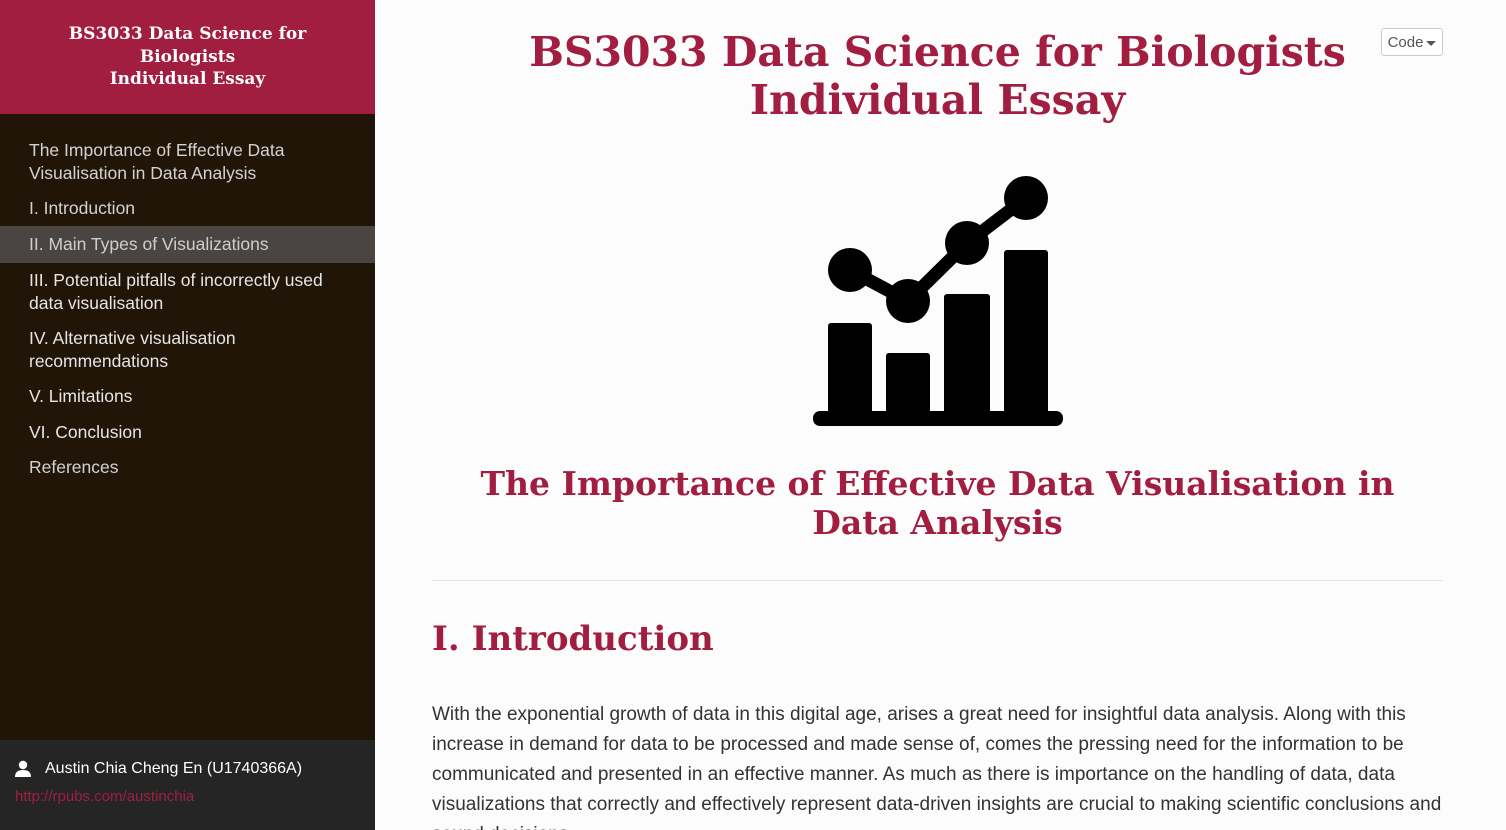 The width and height of the screenshot is (1506, 830). I want to click on toc-item-conclusion: VI. Conclusion, so click(187, 432).